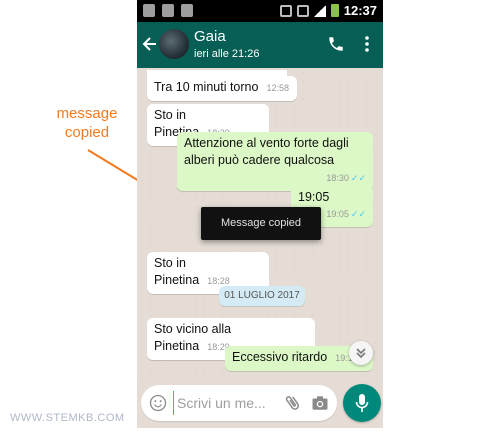  Describe the element at coordinates (227, 54) in the screenshot. I see `last-seen: ieri alle 21:26` at that location.